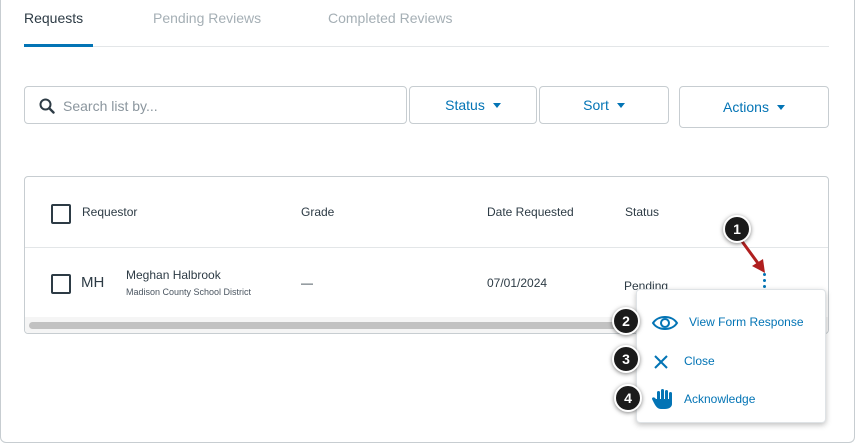 Image resolution: width=855 pixels, height=444 pixels. What do you see at coordinates (628, 398) in the screenshot?
I see `callout-badge: 4` at bounding box center [628, 398].